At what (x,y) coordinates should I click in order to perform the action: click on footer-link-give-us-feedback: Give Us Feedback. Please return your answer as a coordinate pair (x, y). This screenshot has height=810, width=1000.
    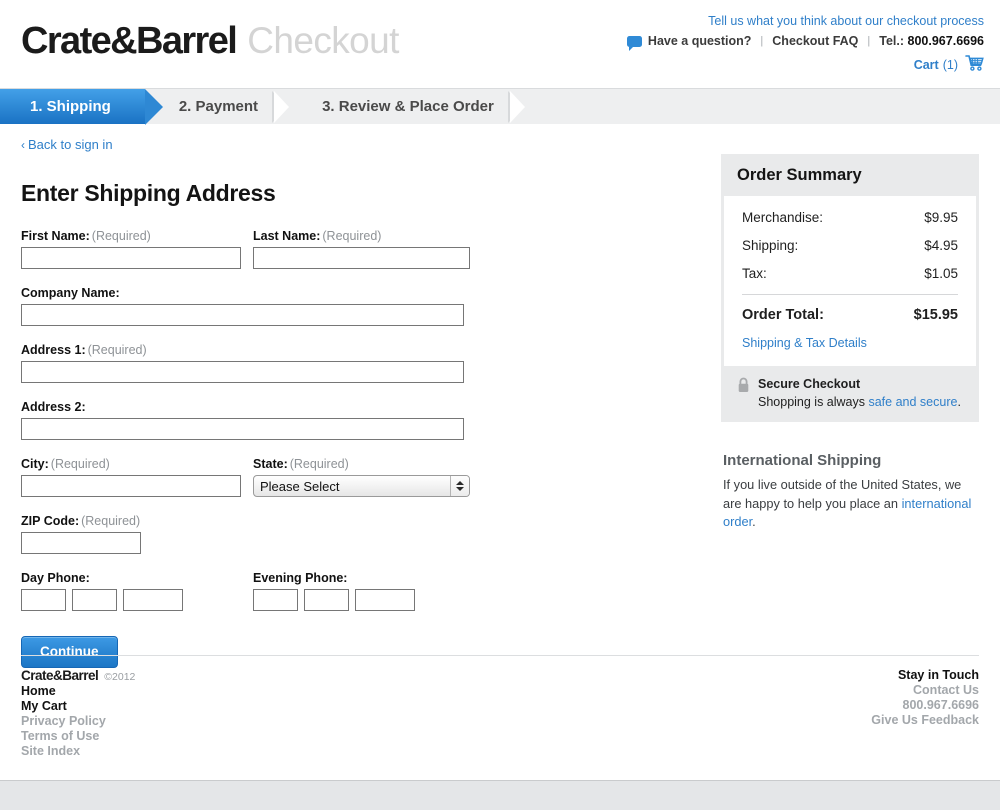
    Looking at the image, I should click on (925, 720).